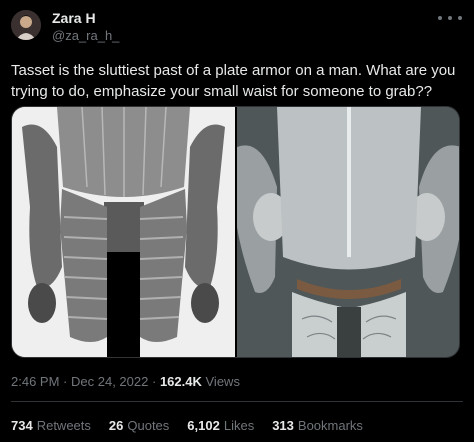  Describe the element at coordinates (239, 425) in the screenshot. I see `likes-label: Likes` at that location.